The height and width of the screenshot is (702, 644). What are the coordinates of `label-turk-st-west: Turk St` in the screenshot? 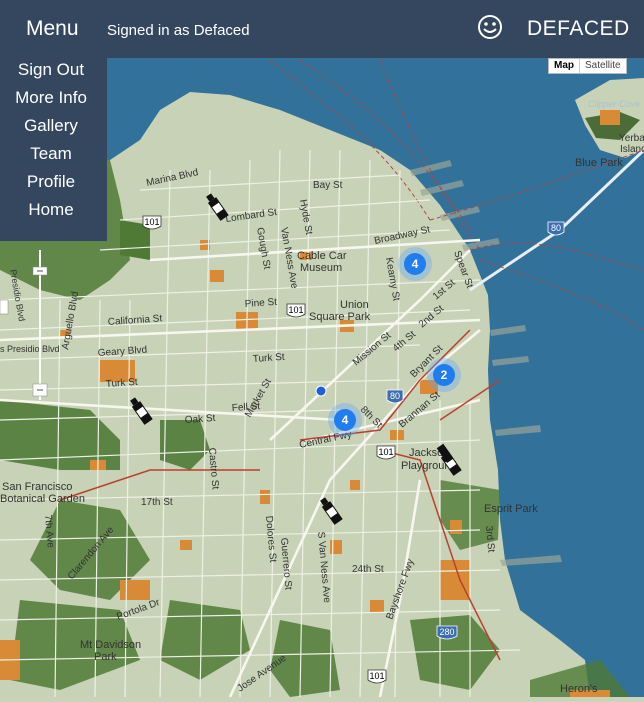 It's located at (121, 383).